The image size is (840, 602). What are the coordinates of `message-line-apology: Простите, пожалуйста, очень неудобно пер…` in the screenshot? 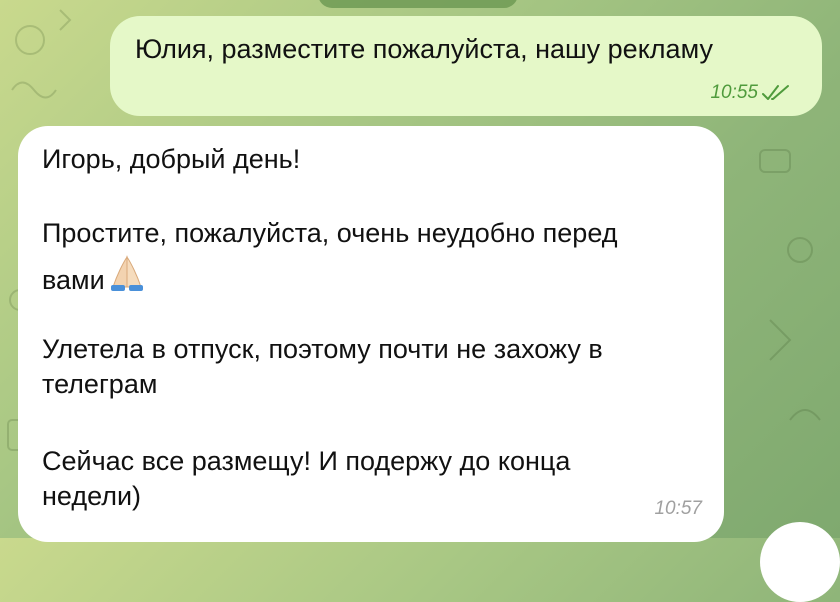 It's located at (330, 233).